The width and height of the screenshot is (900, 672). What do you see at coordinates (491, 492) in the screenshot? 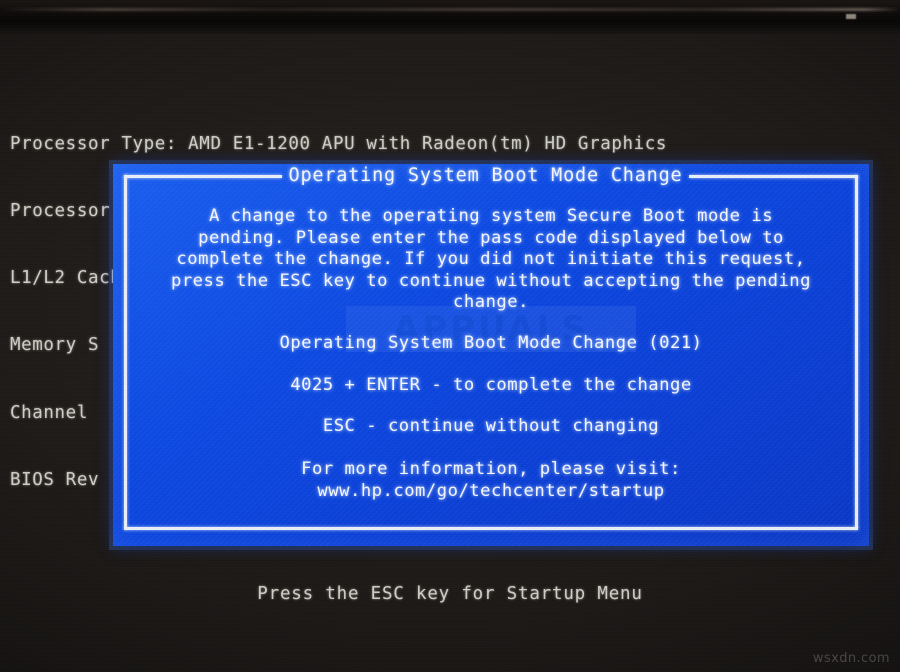
I see `dialog-support-url: www.hp.com/go/techcenter/startup` at bounding box center [491, 492].